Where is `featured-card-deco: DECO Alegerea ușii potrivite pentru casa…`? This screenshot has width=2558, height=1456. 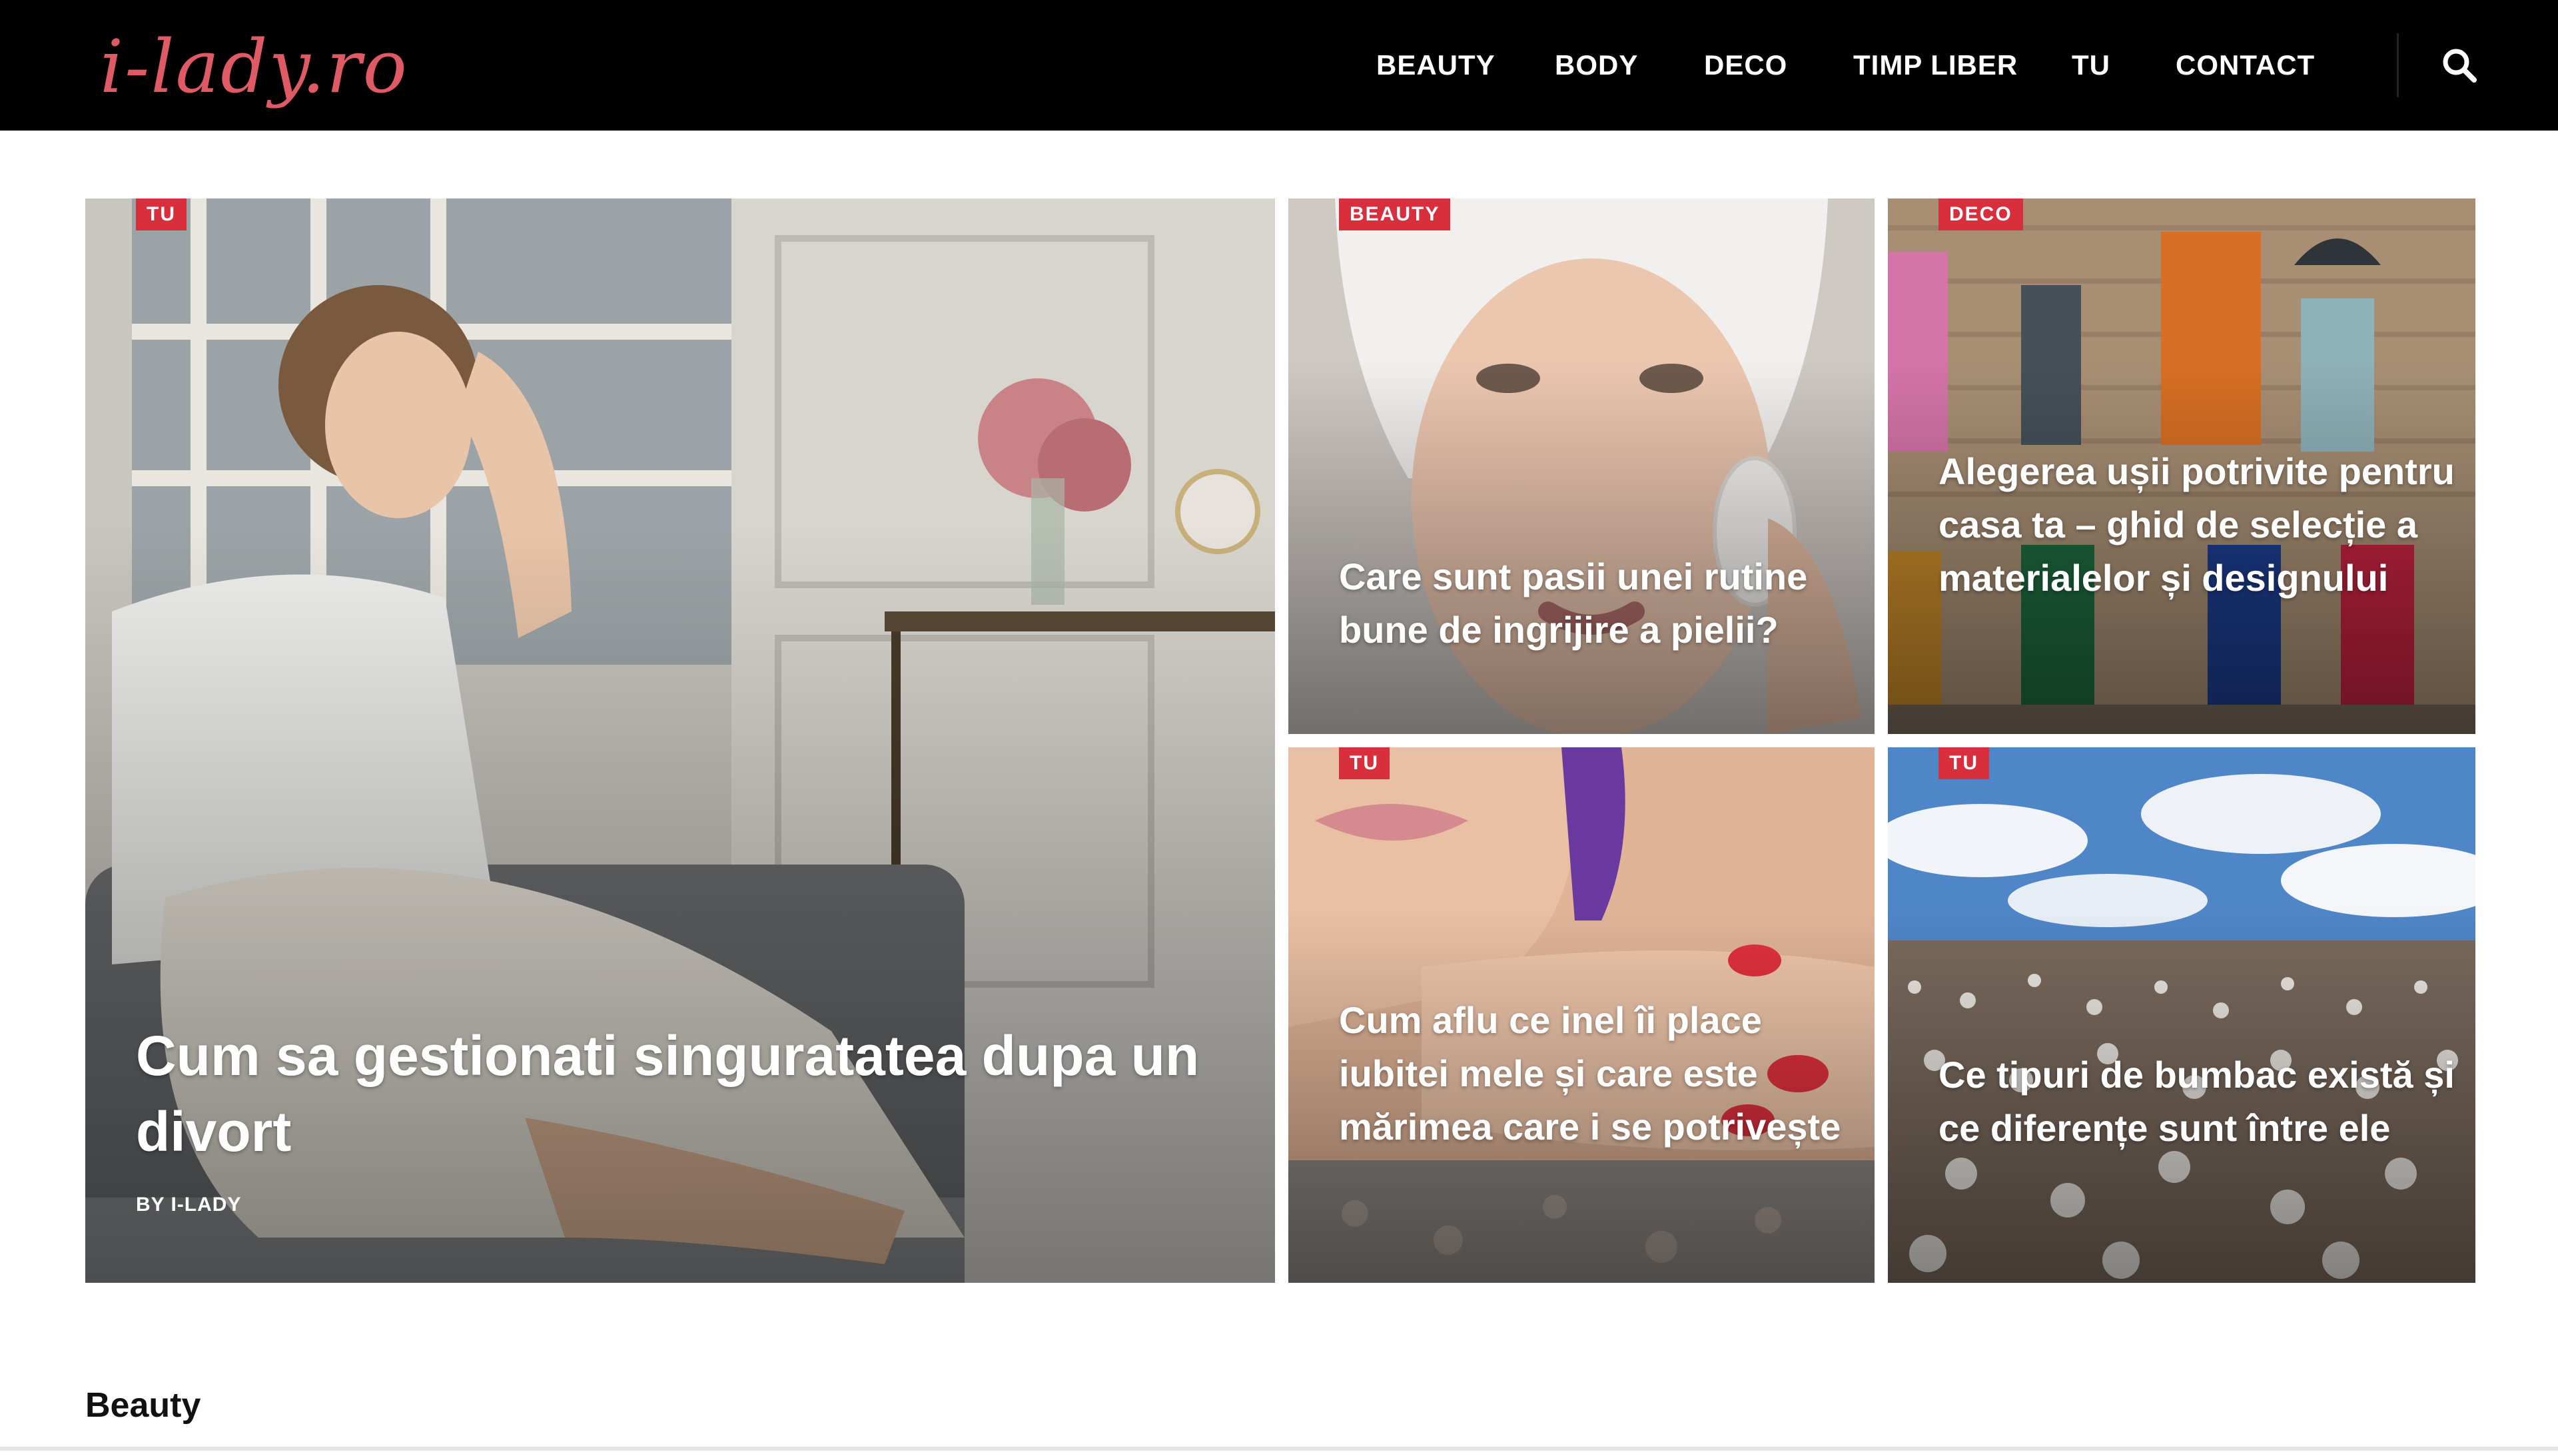 featured-card-deco: DECO Alegerea ușii potrivite pentru casa… is located at coordinates (2181, 466).